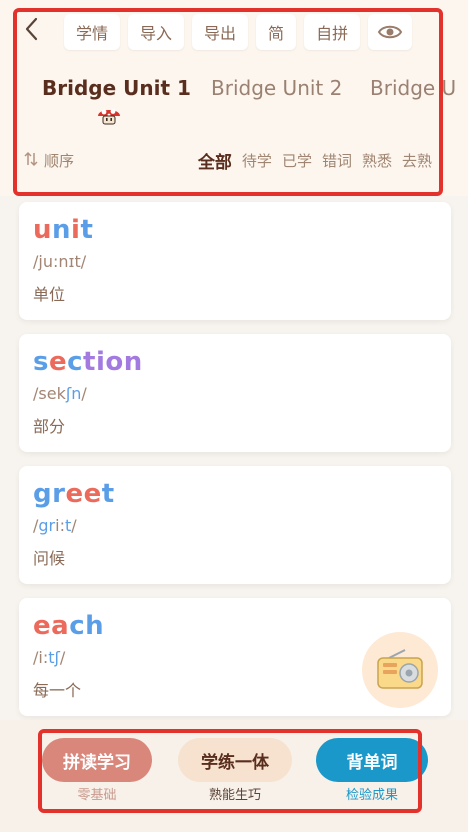 Image resolution: width=468 pixels, height=832 pixels. What do you see at coordinates (257, 160) in the screenshot?
I see `filter-pending: 待学` at bounding box center [257, 160].